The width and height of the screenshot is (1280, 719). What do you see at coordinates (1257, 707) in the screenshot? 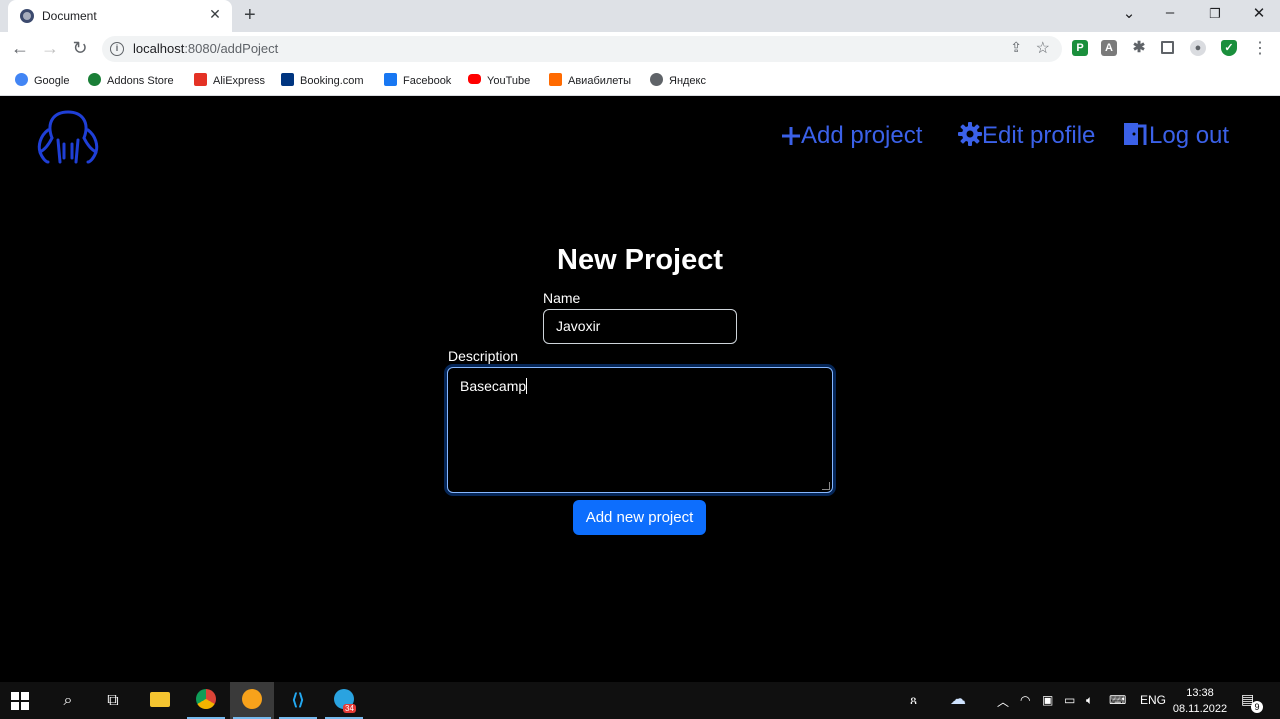
I see `notification-count-badge: 9` at bounding box center [1257, 707].